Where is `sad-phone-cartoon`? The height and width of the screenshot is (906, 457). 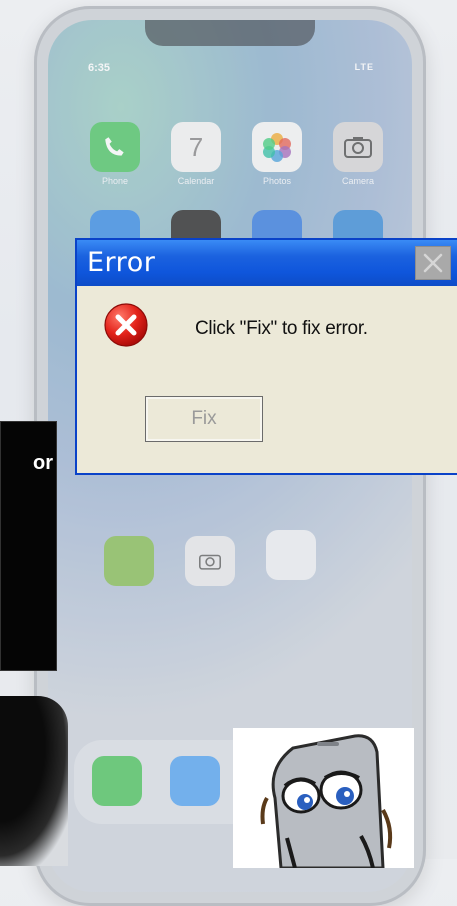 sad-phone-cartoon is located at coordinates (323, 799).